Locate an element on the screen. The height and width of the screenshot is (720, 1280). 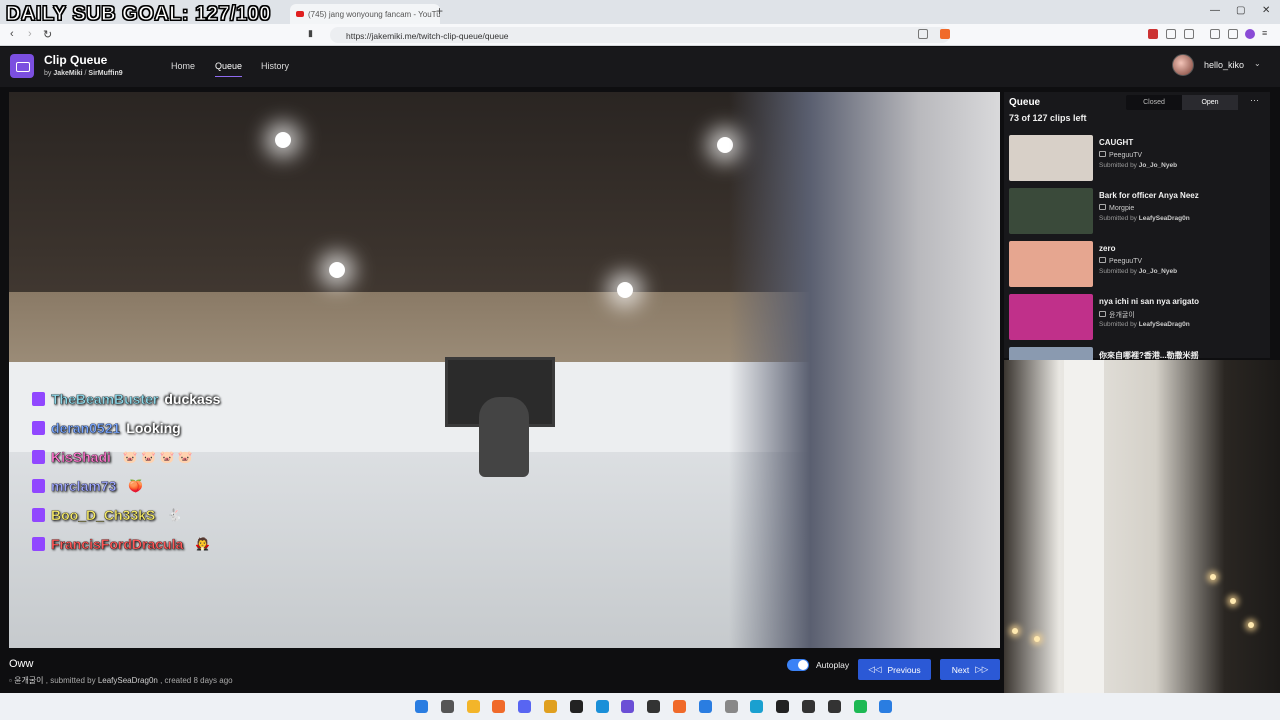
app-2-icon is located at coordinates (757, 706).